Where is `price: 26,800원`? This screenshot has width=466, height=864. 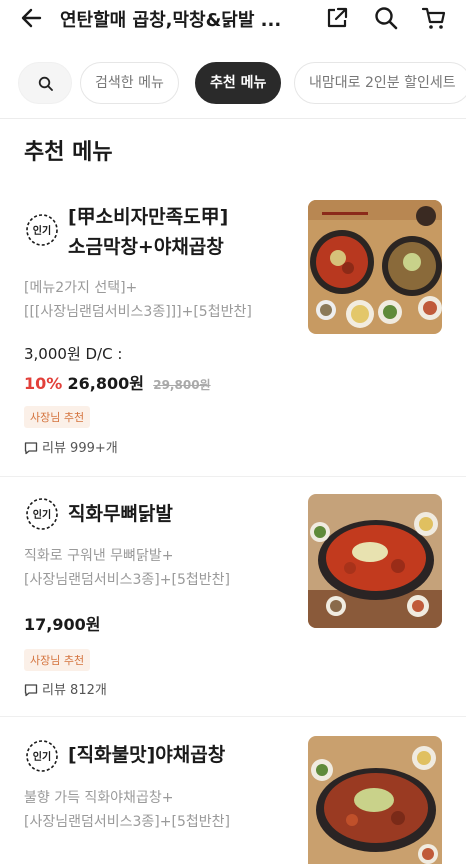
price: 26,800원 is located at coordinates (105, 383).